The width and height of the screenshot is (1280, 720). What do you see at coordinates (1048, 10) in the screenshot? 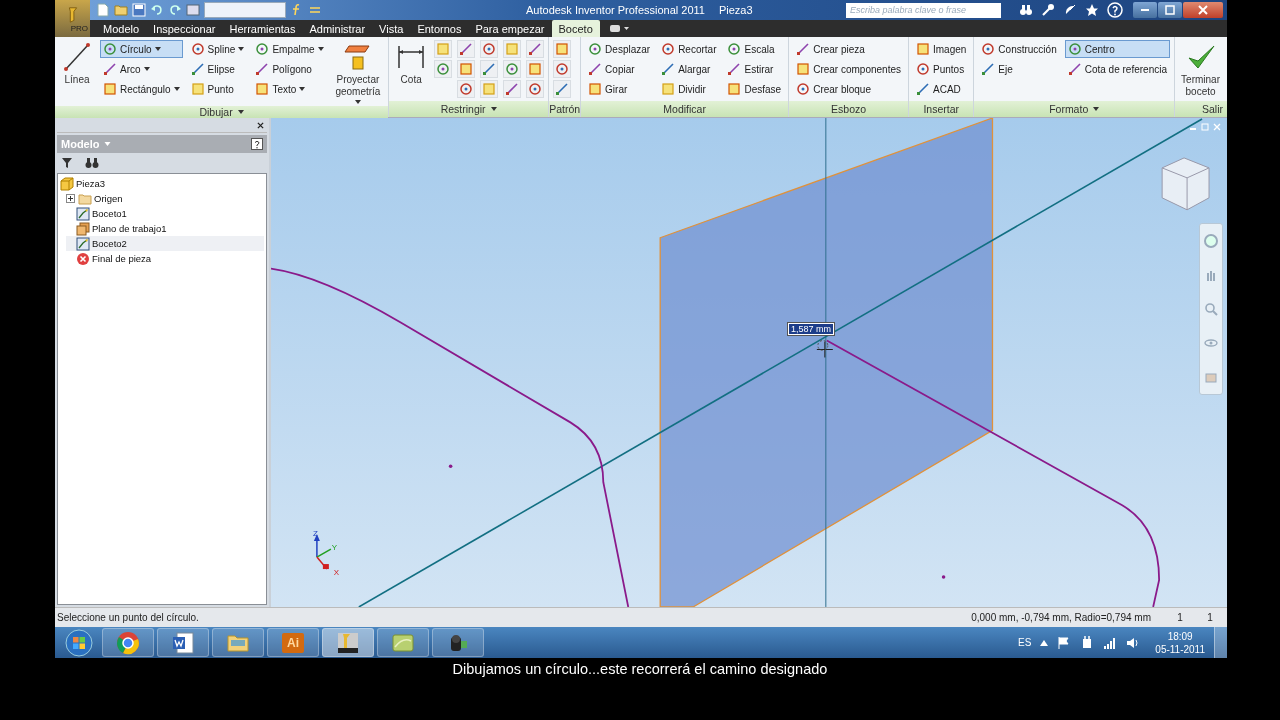
I see `wrench-icon` at bounding box center [1048, 10].